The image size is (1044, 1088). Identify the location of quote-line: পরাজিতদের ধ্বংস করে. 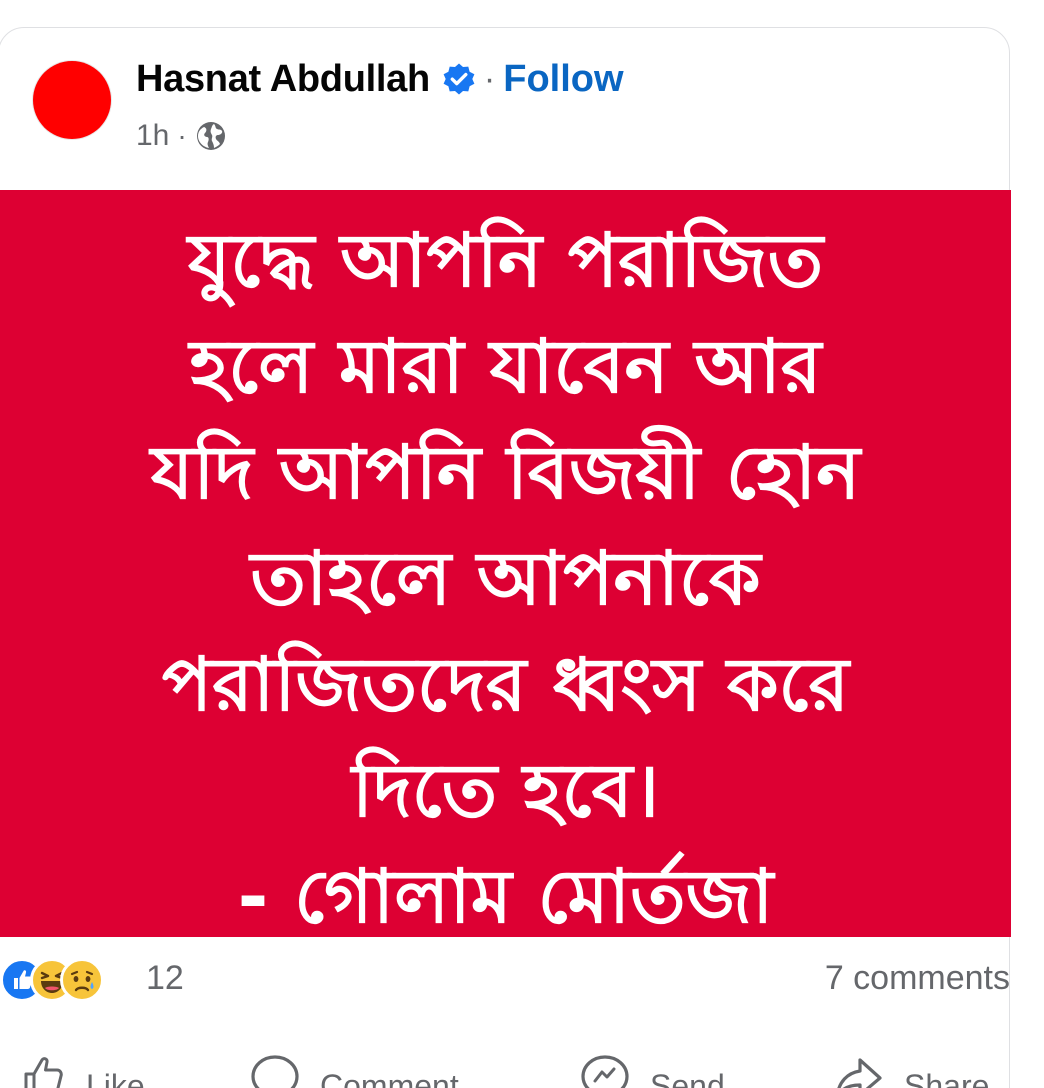
(505, 685).